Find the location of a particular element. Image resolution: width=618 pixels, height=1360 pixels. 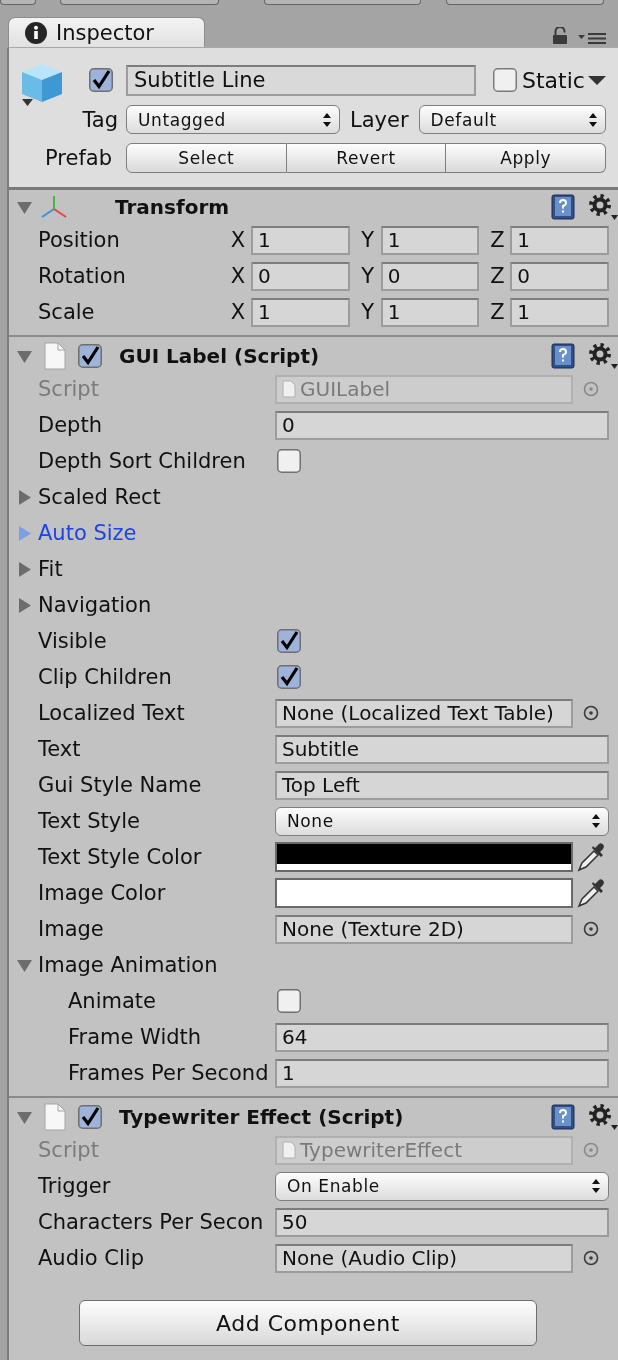

prefab-label: Prefab is located at coordinates (78, 158).